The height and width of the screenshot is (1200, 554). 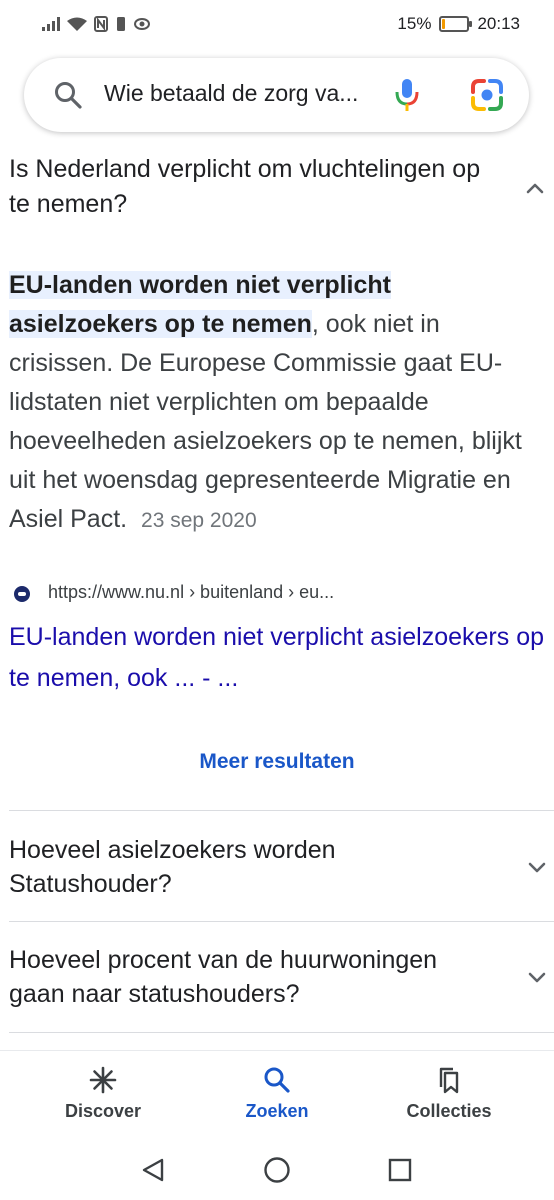 What do you see at coordinates (449, 1111) in the screenshot?
I see `nav-label-collecties: Collecties` at bounding box center [449, 1111].